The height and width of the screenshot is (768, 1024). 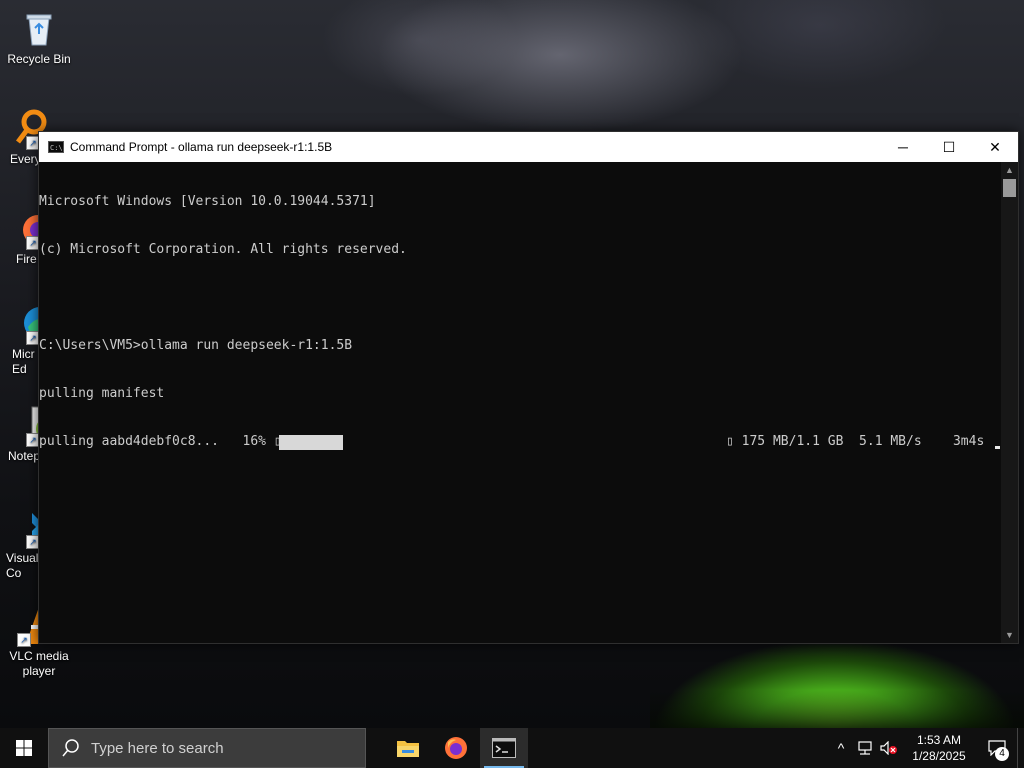 I want to click on scroll-up-arrow-icon: ▲, so click(x=1009, y=170).